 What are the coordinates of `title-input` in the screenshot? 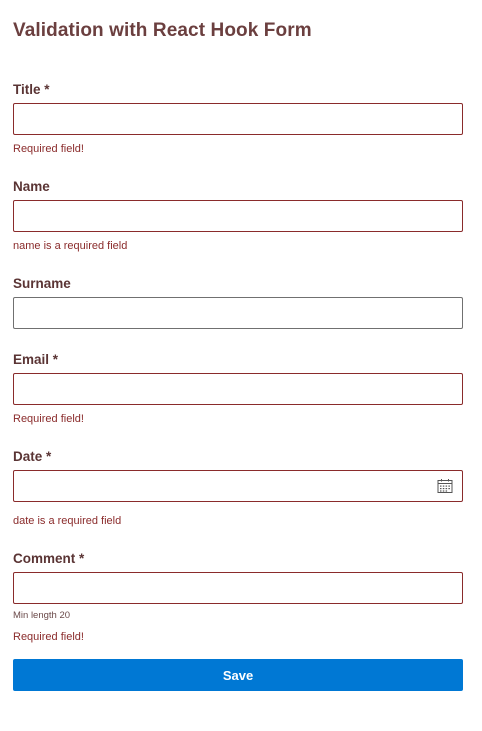 It's located at (238, 119).